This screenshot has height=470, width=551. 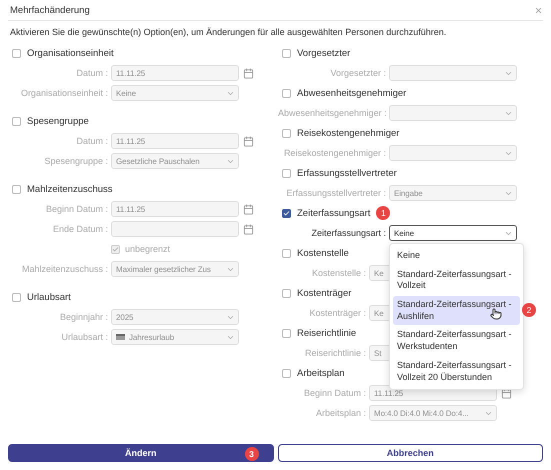 I want to click on field-label: Arbeitsplan :, so click(x=340, y=413).